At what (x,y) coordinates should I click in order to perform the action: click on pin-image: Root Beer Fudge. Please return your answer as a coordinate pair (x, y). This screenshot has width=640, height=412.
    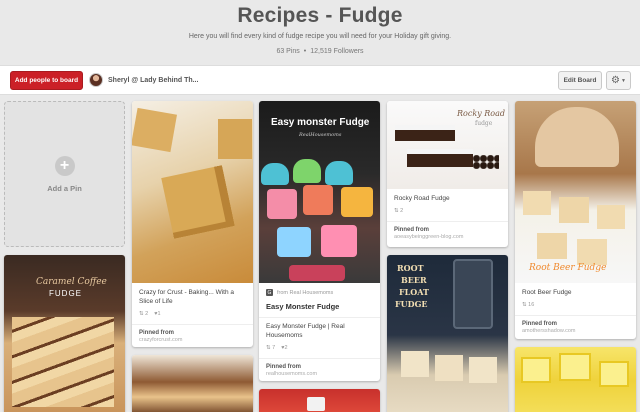
    Looking at the image, I should click on (575, 192).